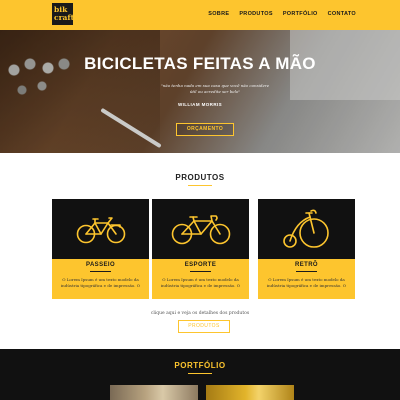 This screenshot has width=400, height=400. I want to click on nav-link-portfolio: PORTFÓLIO, so click(300, 14).